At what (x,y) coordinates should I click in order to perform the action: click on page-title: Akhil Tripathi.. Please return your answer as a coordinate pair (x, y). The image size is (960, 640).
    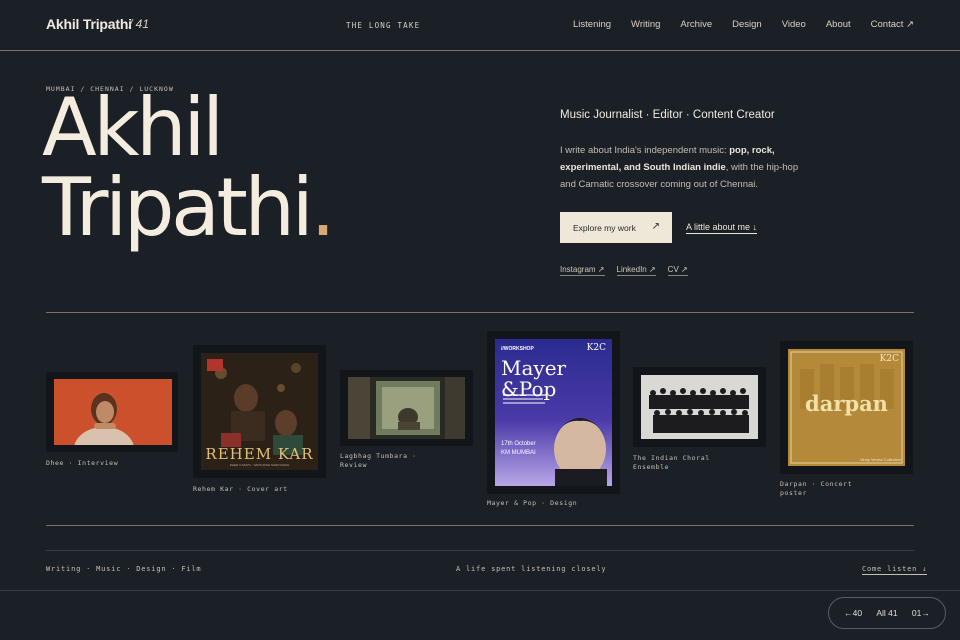
    Looking at the image, I should click on (189, 168).